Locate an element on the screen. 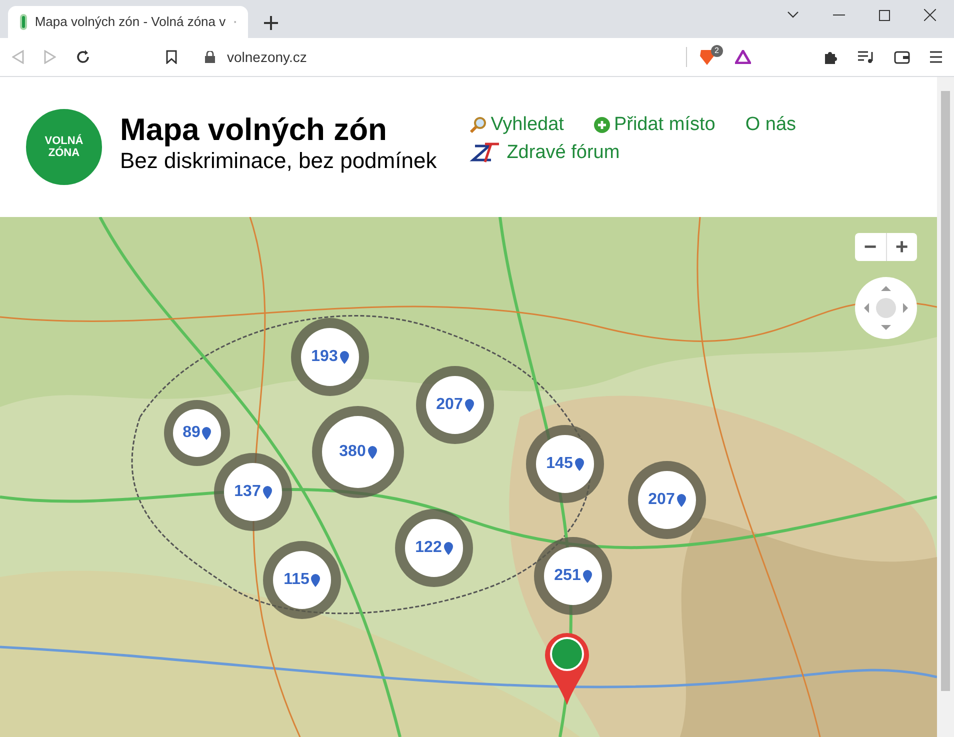  nav-link: Vyhledat is located at coordinates (516, 124).